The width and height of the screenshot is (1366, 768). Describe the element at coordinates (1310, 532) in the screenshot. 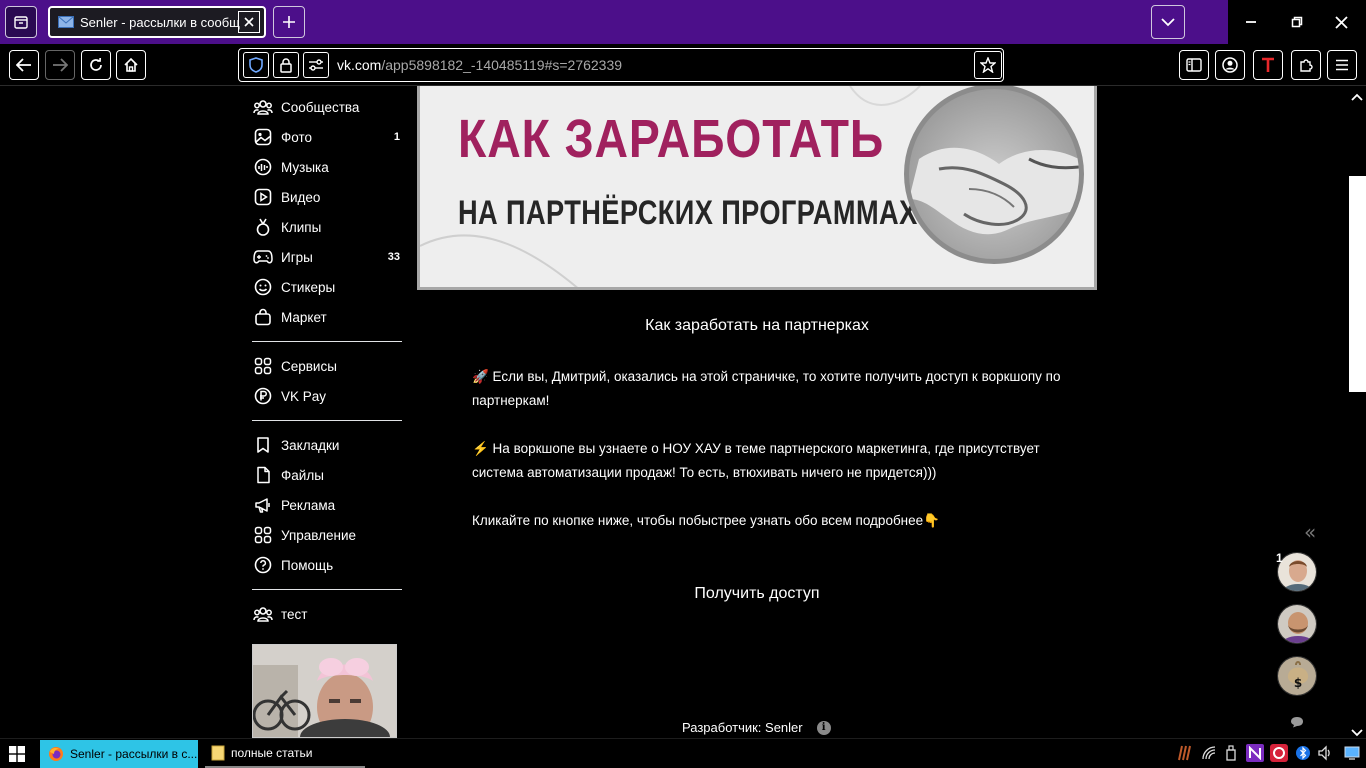

I see `collapse-chats-icon: «` at that location.